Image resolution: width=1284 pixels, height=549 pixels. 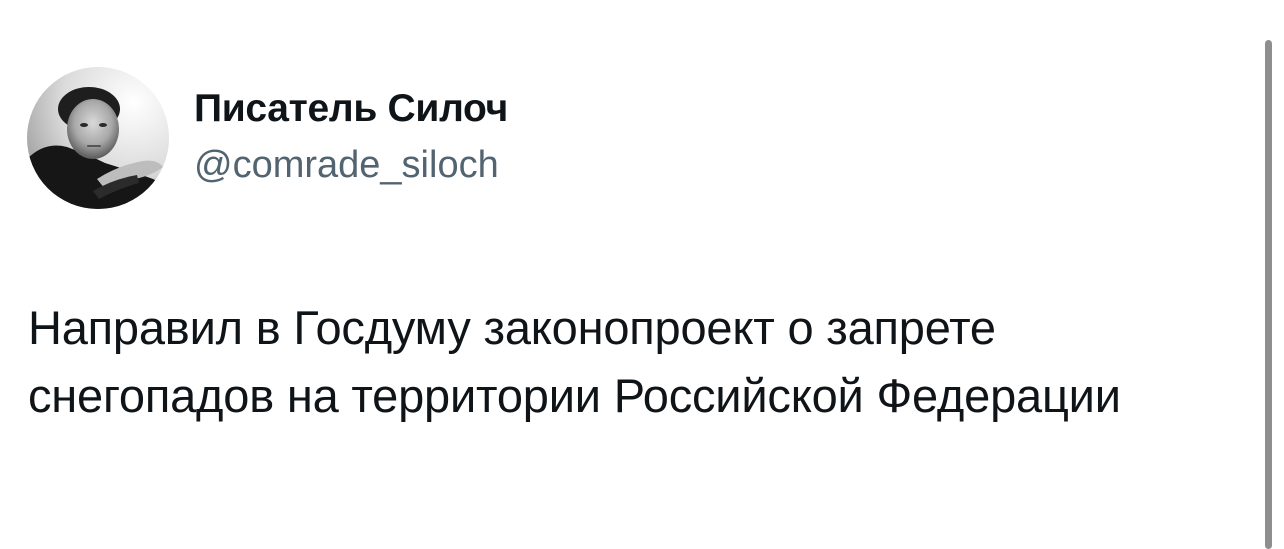 I want to click on author-avatar, so click(x=98, y=138).